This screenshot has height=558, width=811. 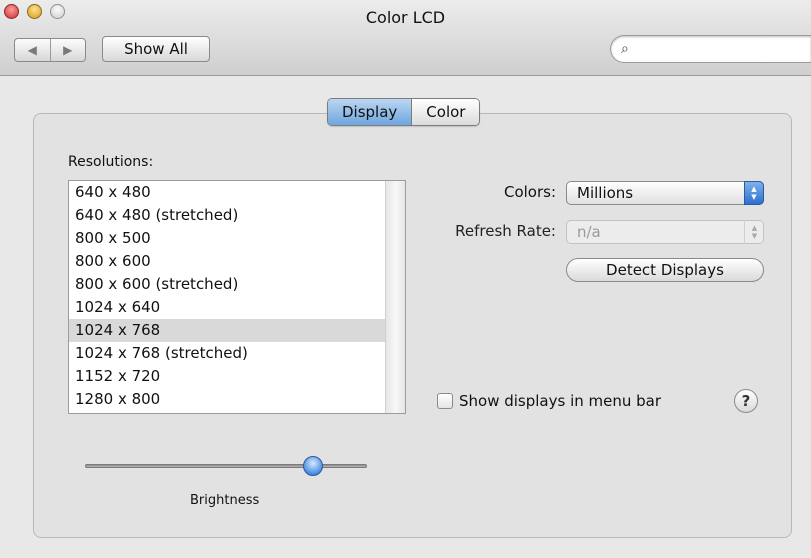 What do you see at coordinates (589, 232) in the screenshot?
I see `refresh-rate-value: n/a` at bounding box center [589, 232].